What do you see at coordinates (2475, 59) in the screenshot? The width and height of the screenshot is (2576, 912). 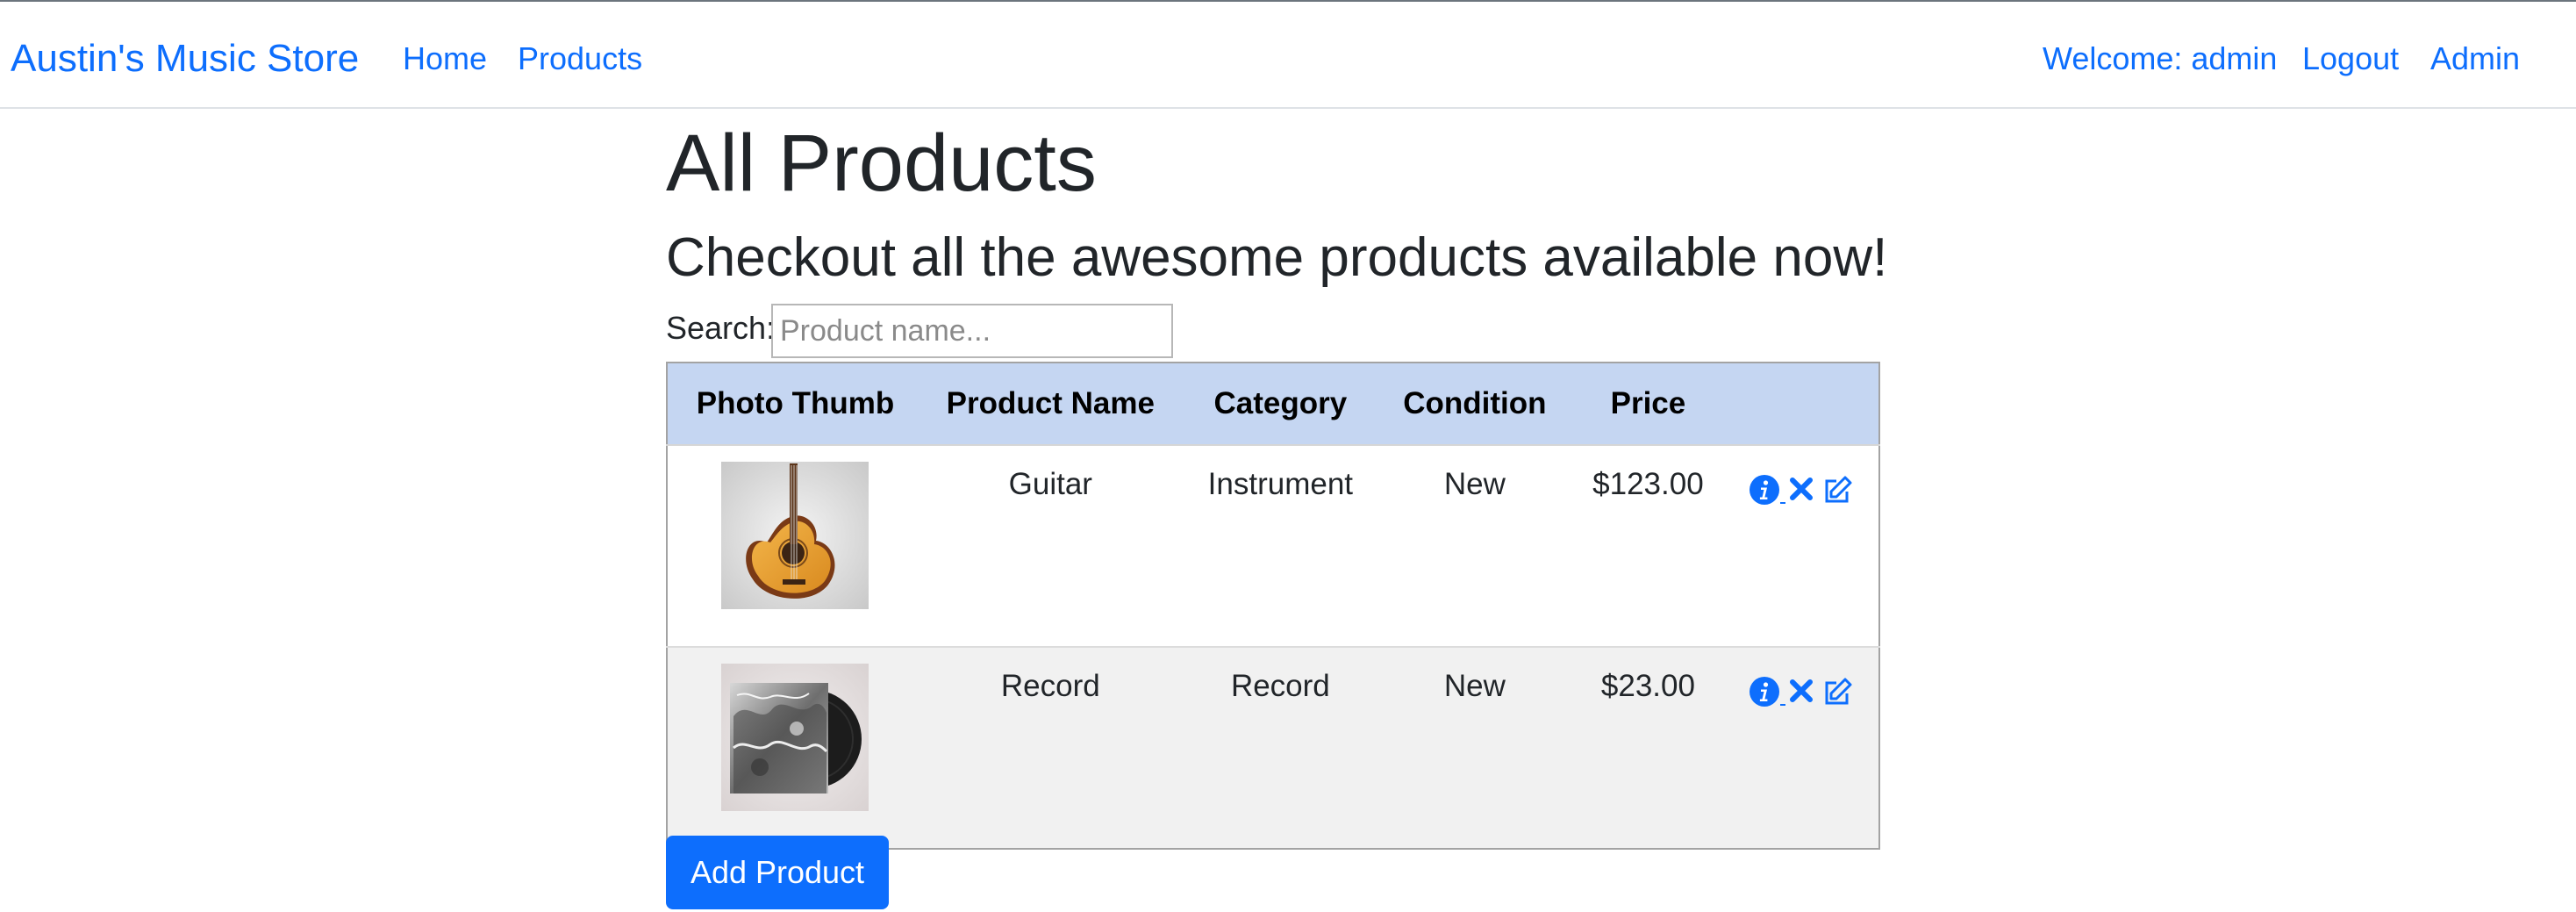 I see `admin-link: Admin` at bounding box center [2475, 59].